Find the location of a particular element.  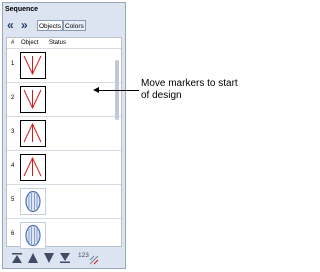

previous-button: « is located at coordinates (10, 25).